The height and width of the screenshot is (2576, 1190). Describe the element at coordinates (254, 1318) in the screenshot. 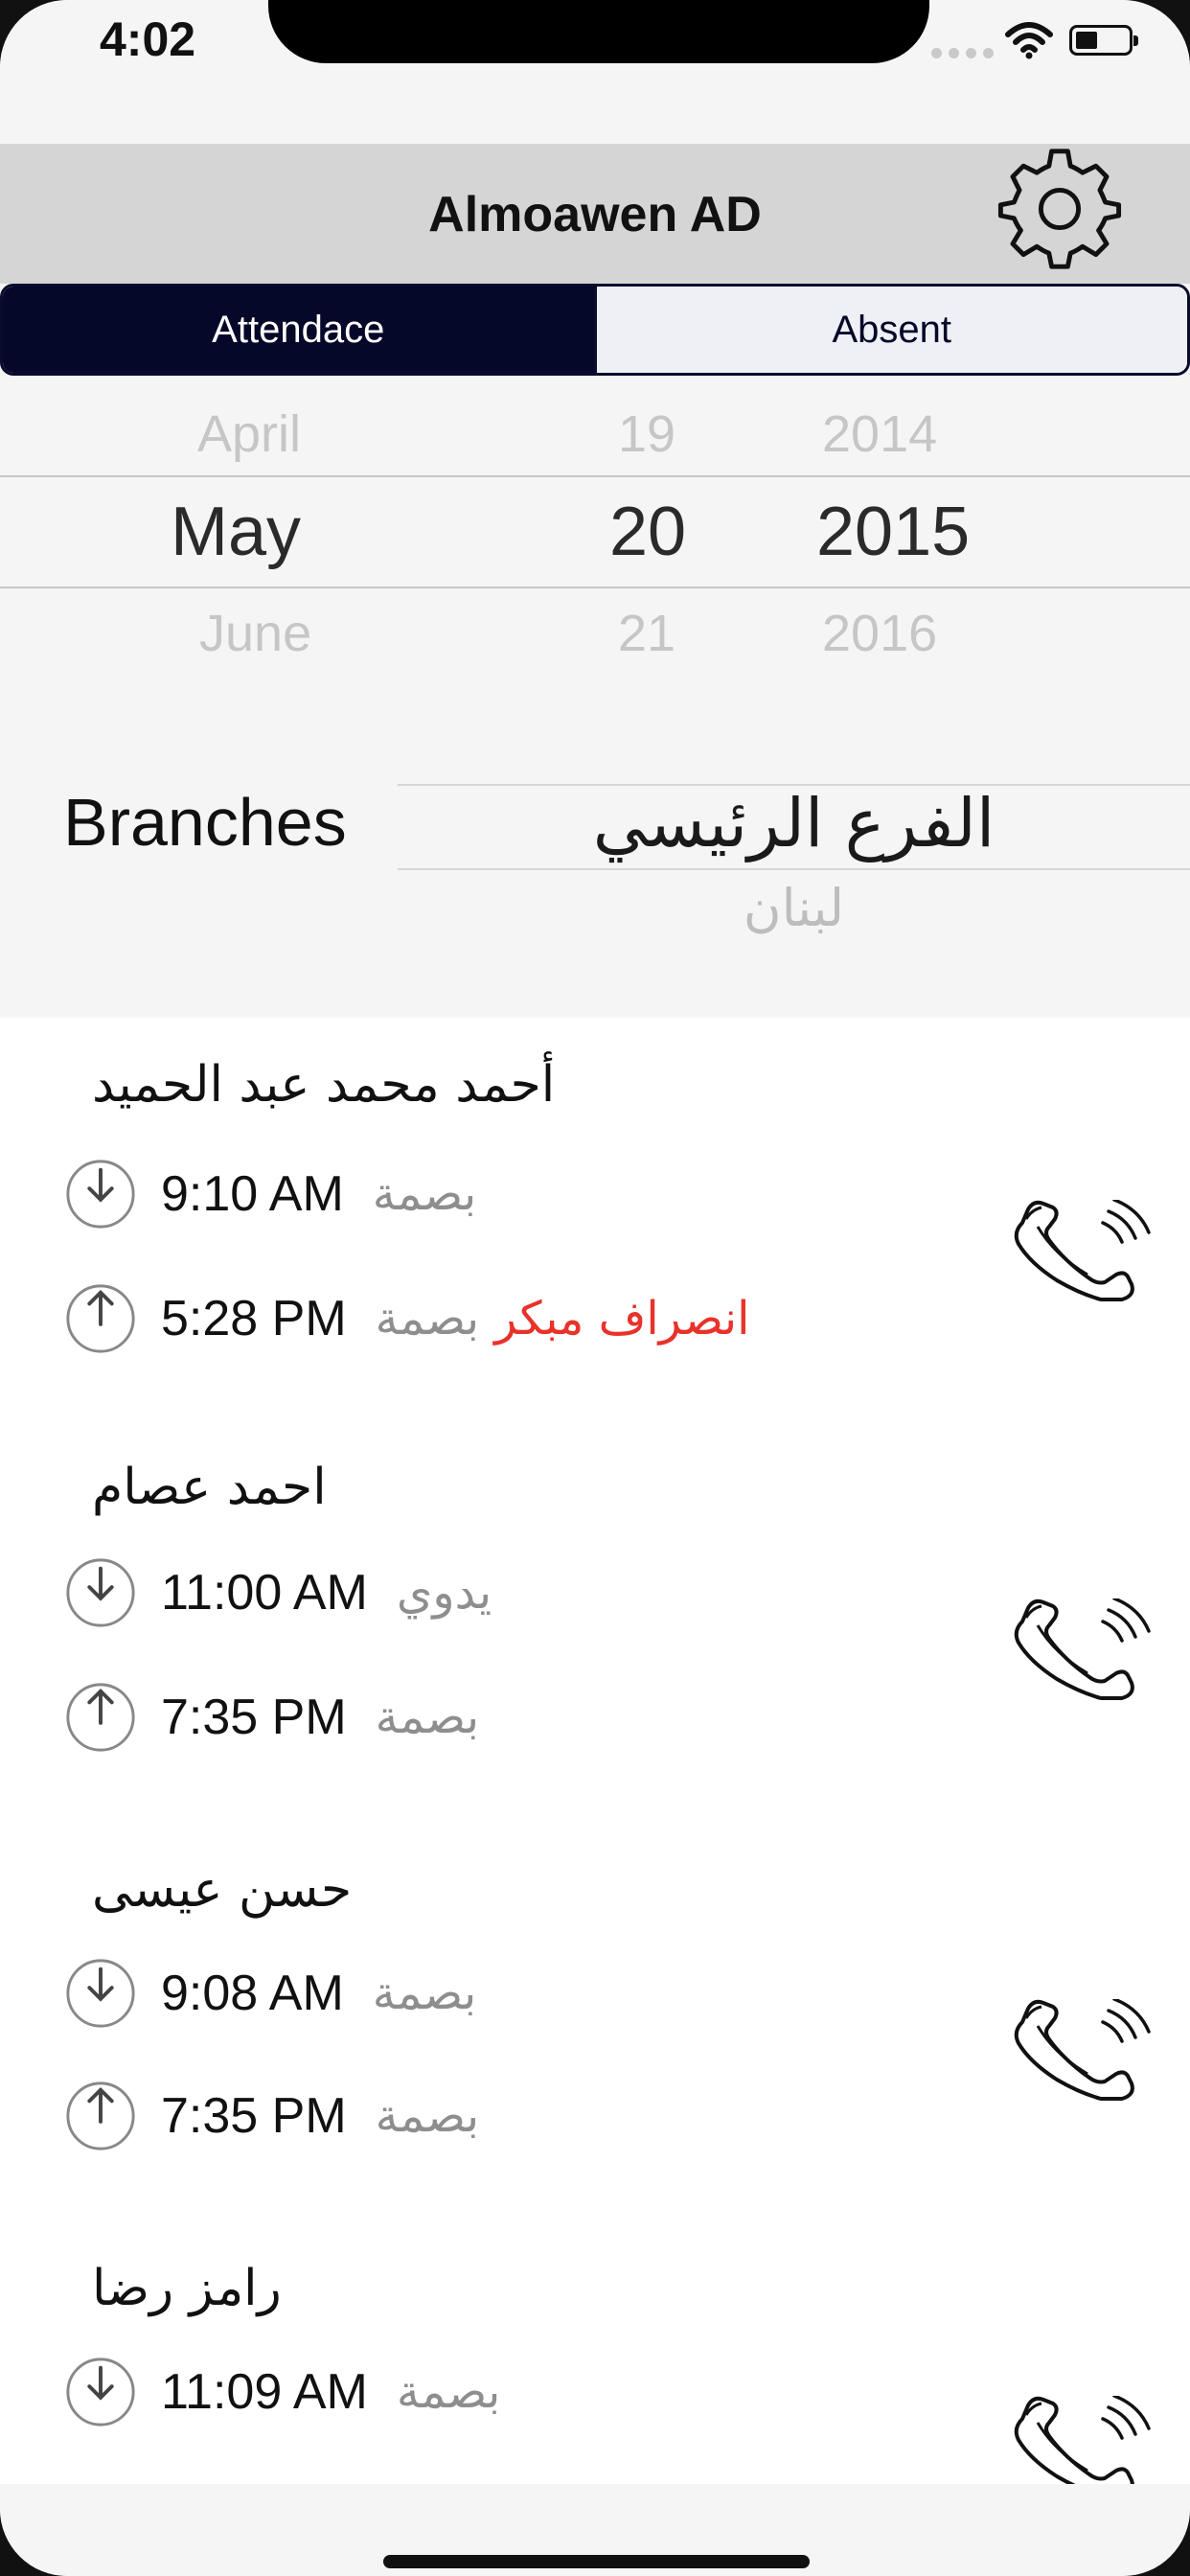

I see `check-out-time: 5:28 PM` at that location.